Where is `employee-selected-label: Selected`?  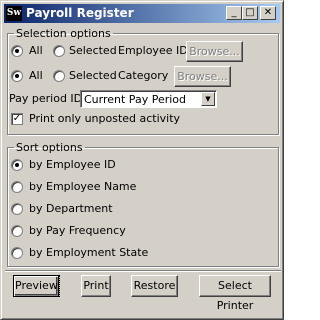 employee-selected-label: Selected is located at coordinates (93, 50).